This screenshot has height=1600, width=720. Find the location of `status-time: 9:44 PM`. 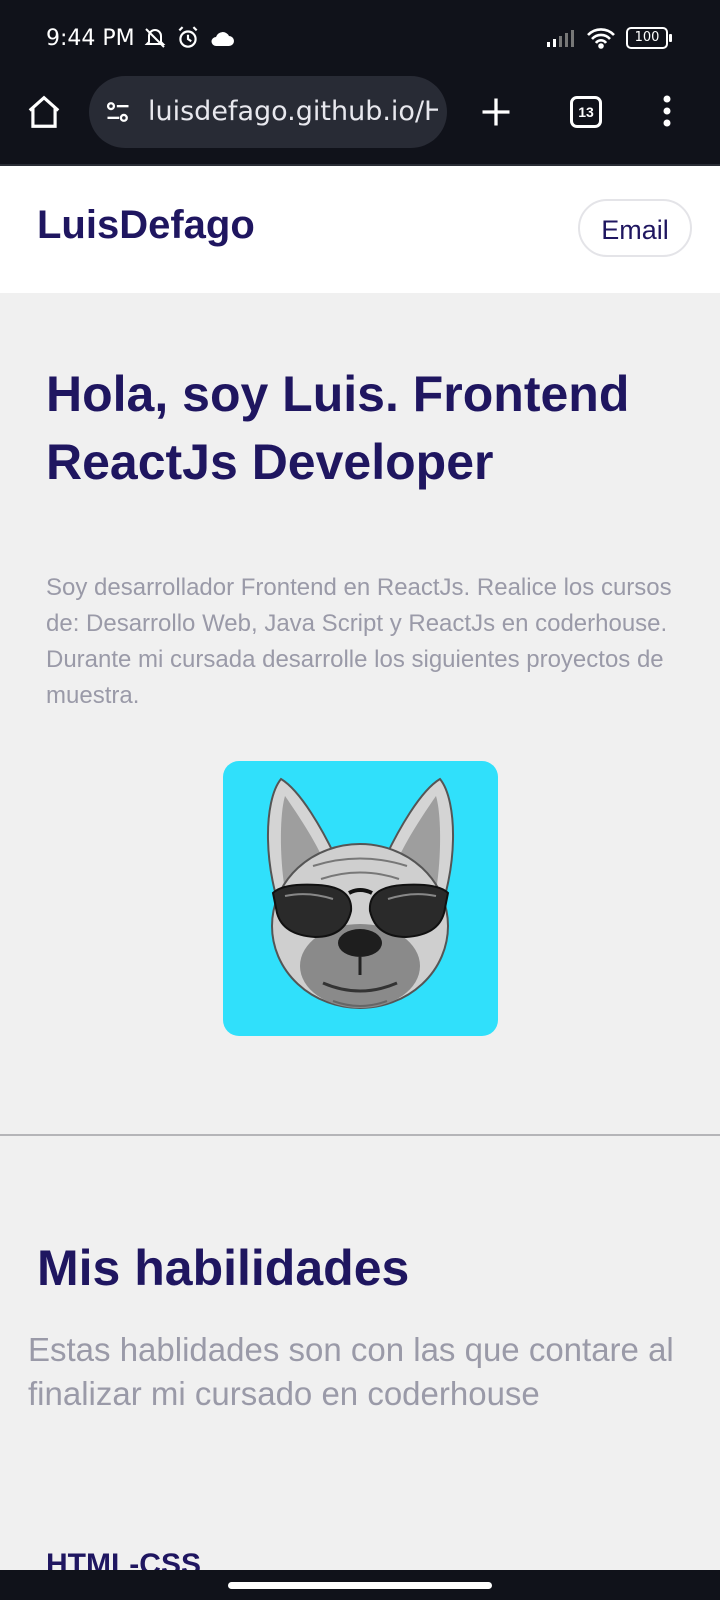

status-time: 9:44 PM is located at coordinates (90, 38).